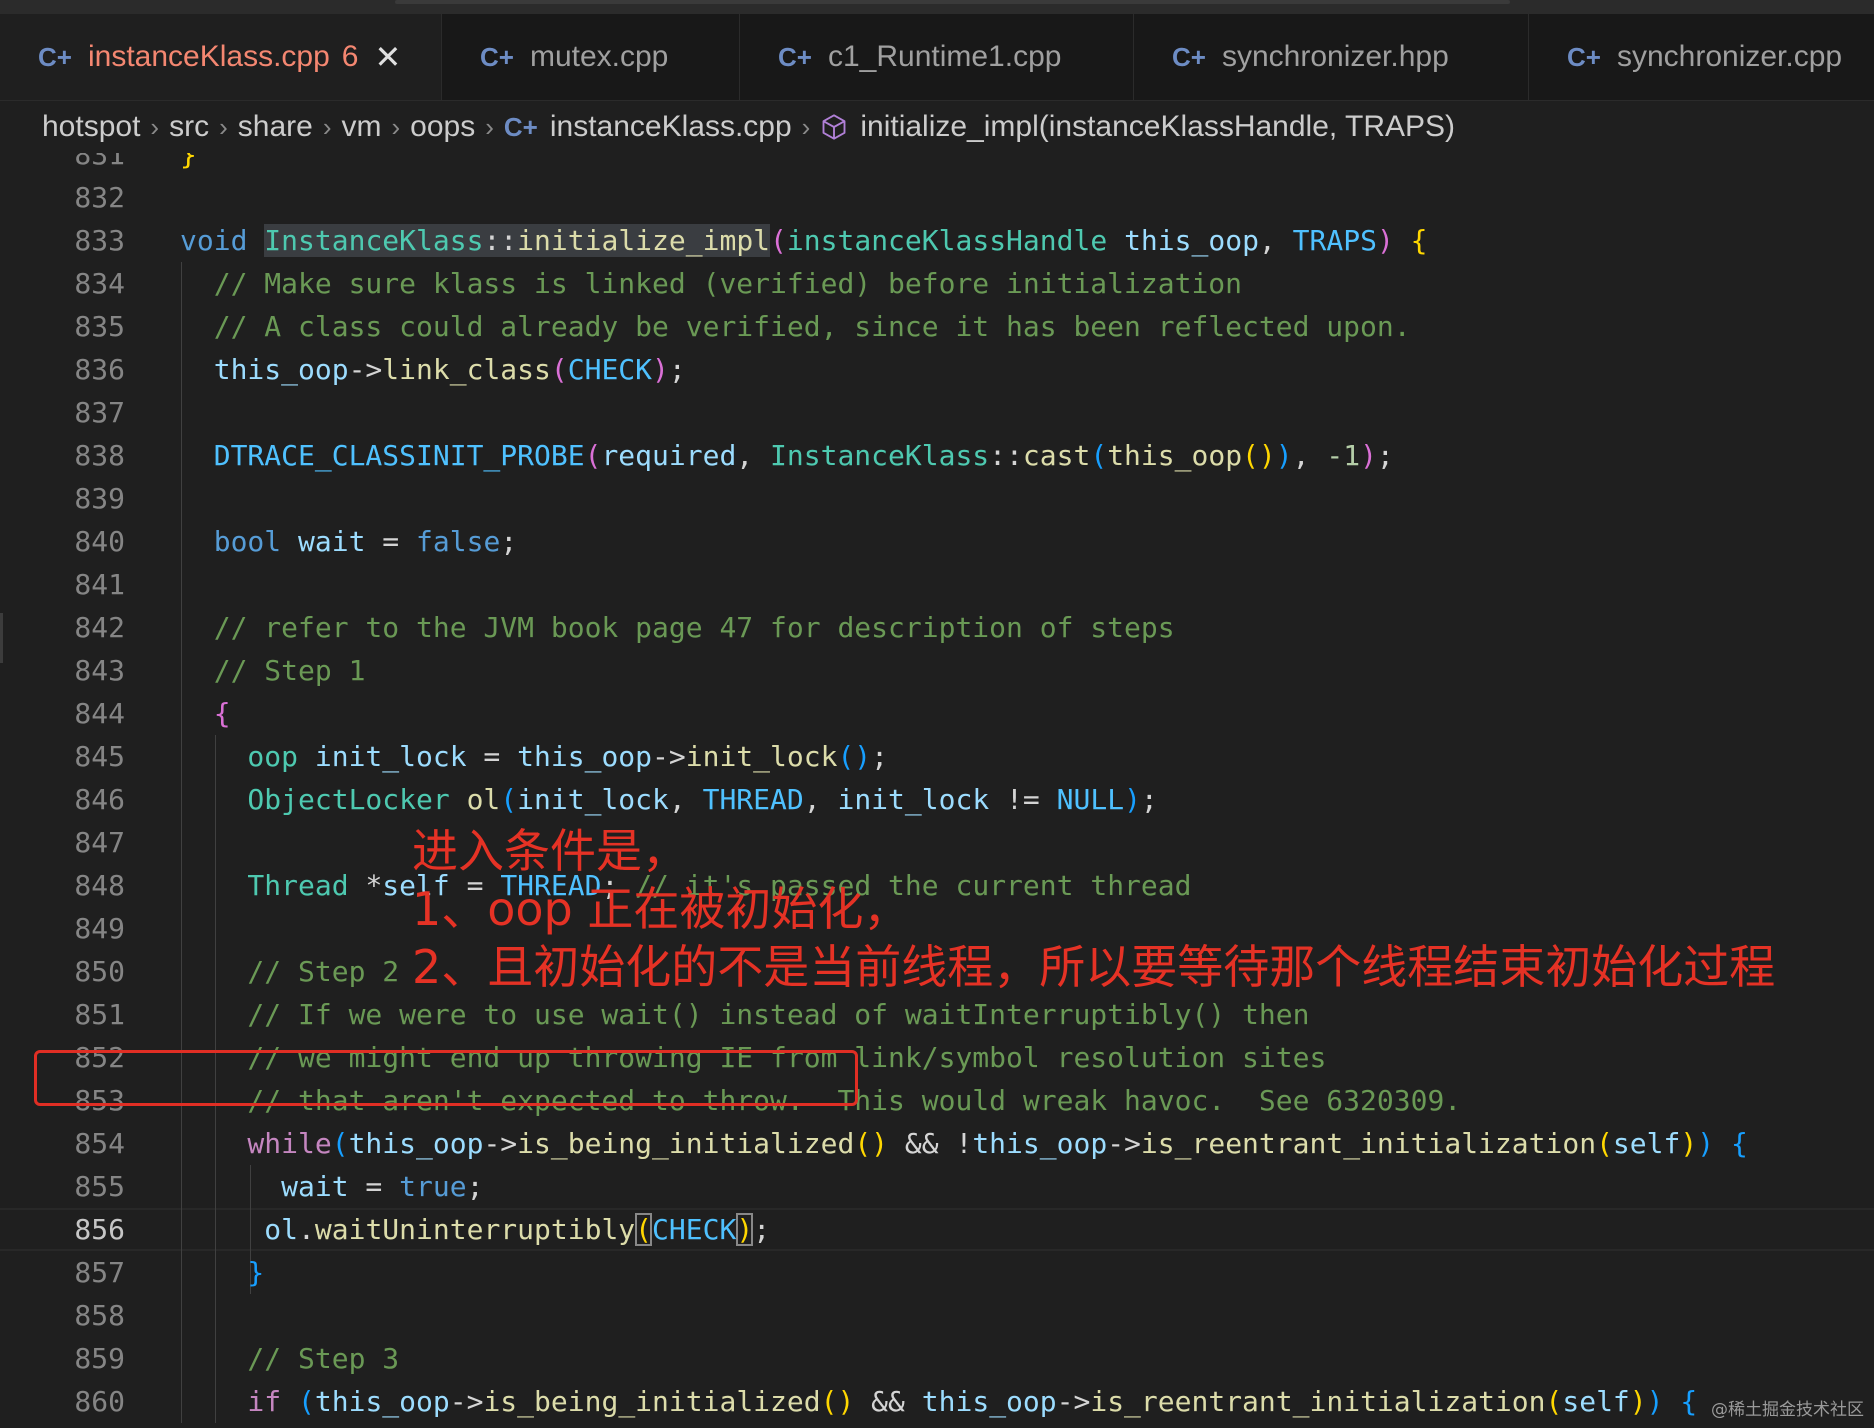 This screenshot has width=1874, height=1428. Describe the element at coordinates (208, 56) in the screenshot. I see `tab-label: instanceKlass.cpp` at that location.